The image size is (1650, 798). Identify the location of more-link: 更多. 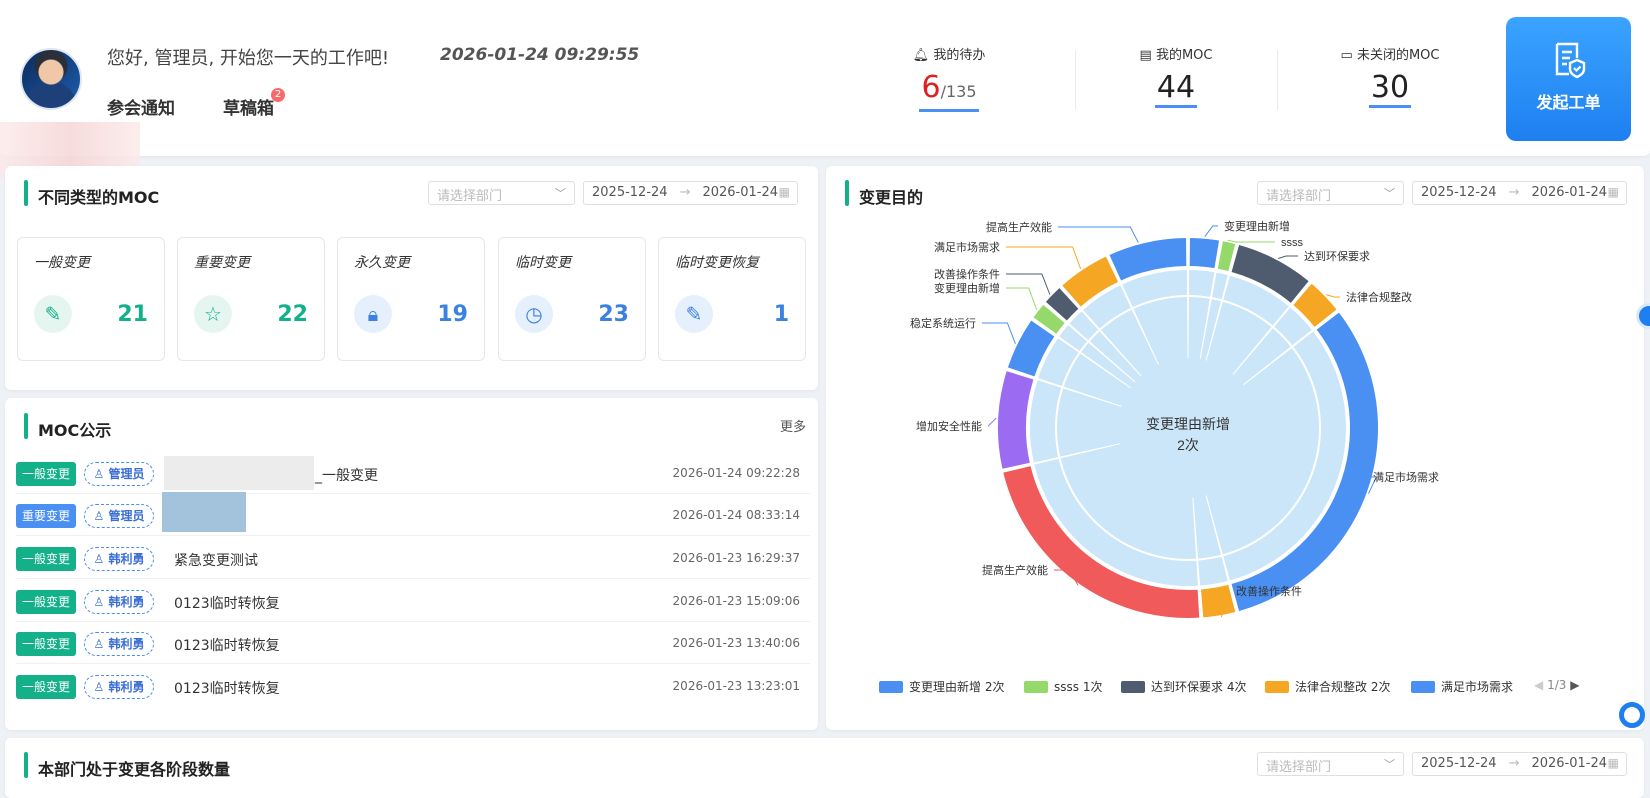
(793, 425).